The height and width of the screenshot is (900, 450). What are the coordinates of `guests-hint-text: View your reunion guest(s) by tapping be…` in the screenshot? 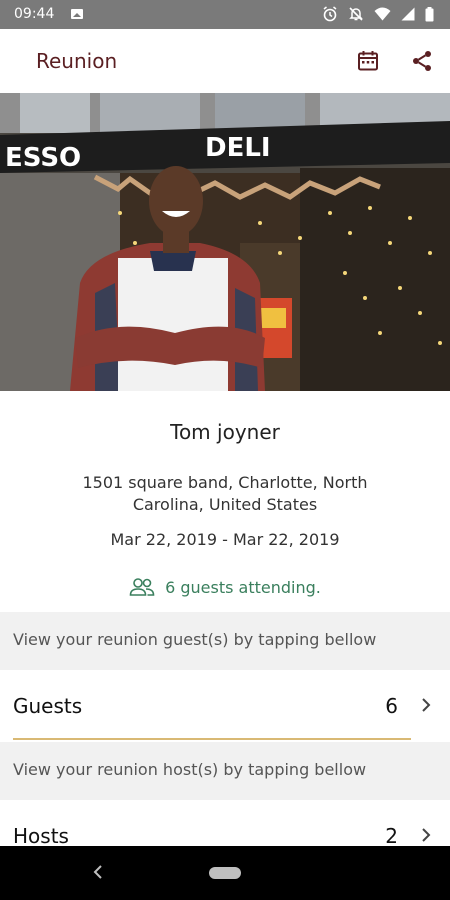 It's located at (195, 639).